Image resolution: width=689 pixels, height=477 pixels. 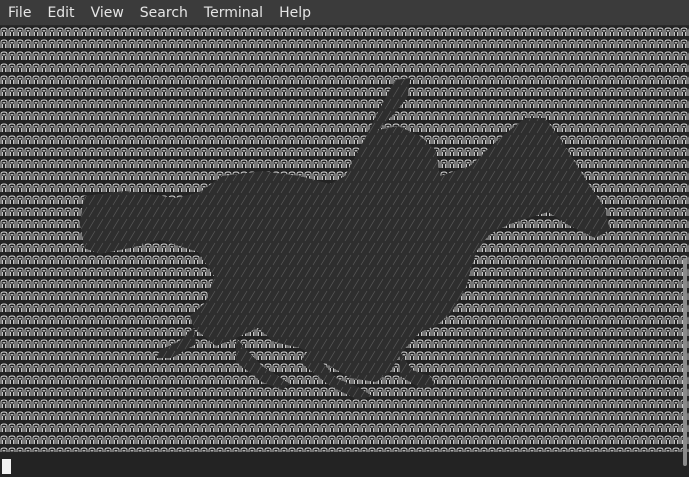 I want to click on menu-file: File, so click(x=20, y=13).